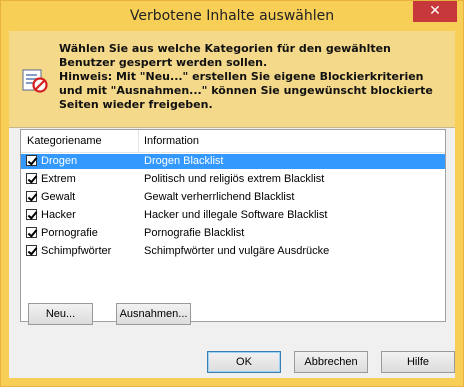  Describe the element at coordinates (418, 362) in the screenshot. I see `help-button: Hilfe` at that location.